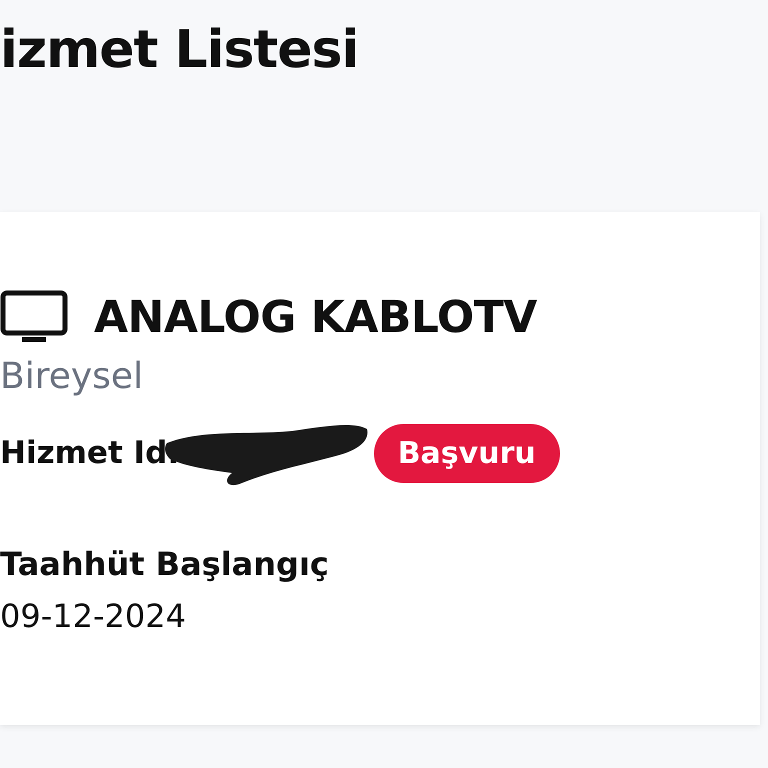 The image size is (768, 768). Describe the element at coordinates (72, 376) in the screenshot. I see `service-type: Bireysel` at that location.